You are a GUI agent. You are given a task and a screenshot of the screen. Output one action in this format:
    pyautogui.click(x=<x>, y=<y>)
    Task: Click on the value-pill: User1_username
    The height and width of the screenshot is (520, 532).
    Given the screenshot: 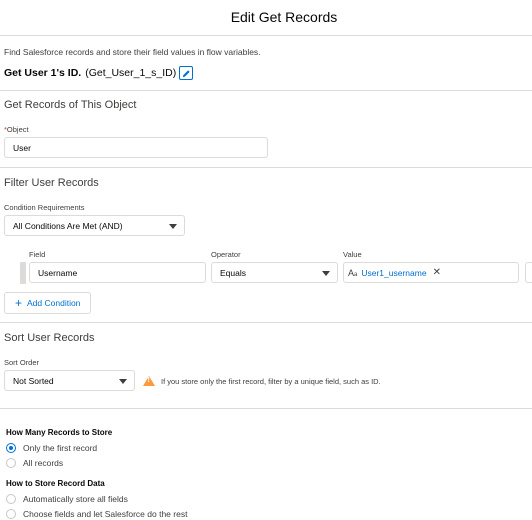 What is the action you would take?
    pyautogui.click(x=394, y=272)
    